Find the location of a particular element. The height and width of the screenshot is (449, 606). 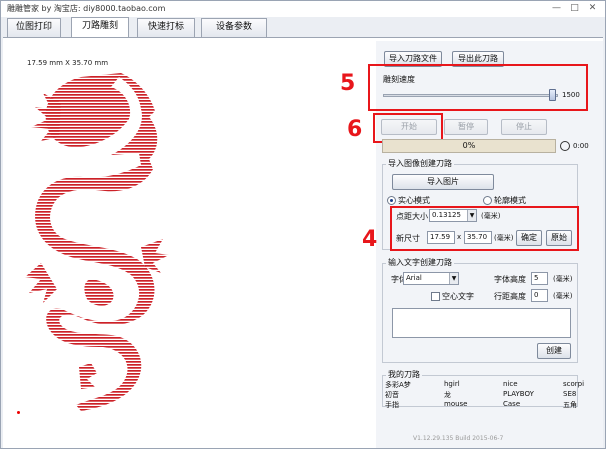

text-input-area is located at coordinates (481, 323).